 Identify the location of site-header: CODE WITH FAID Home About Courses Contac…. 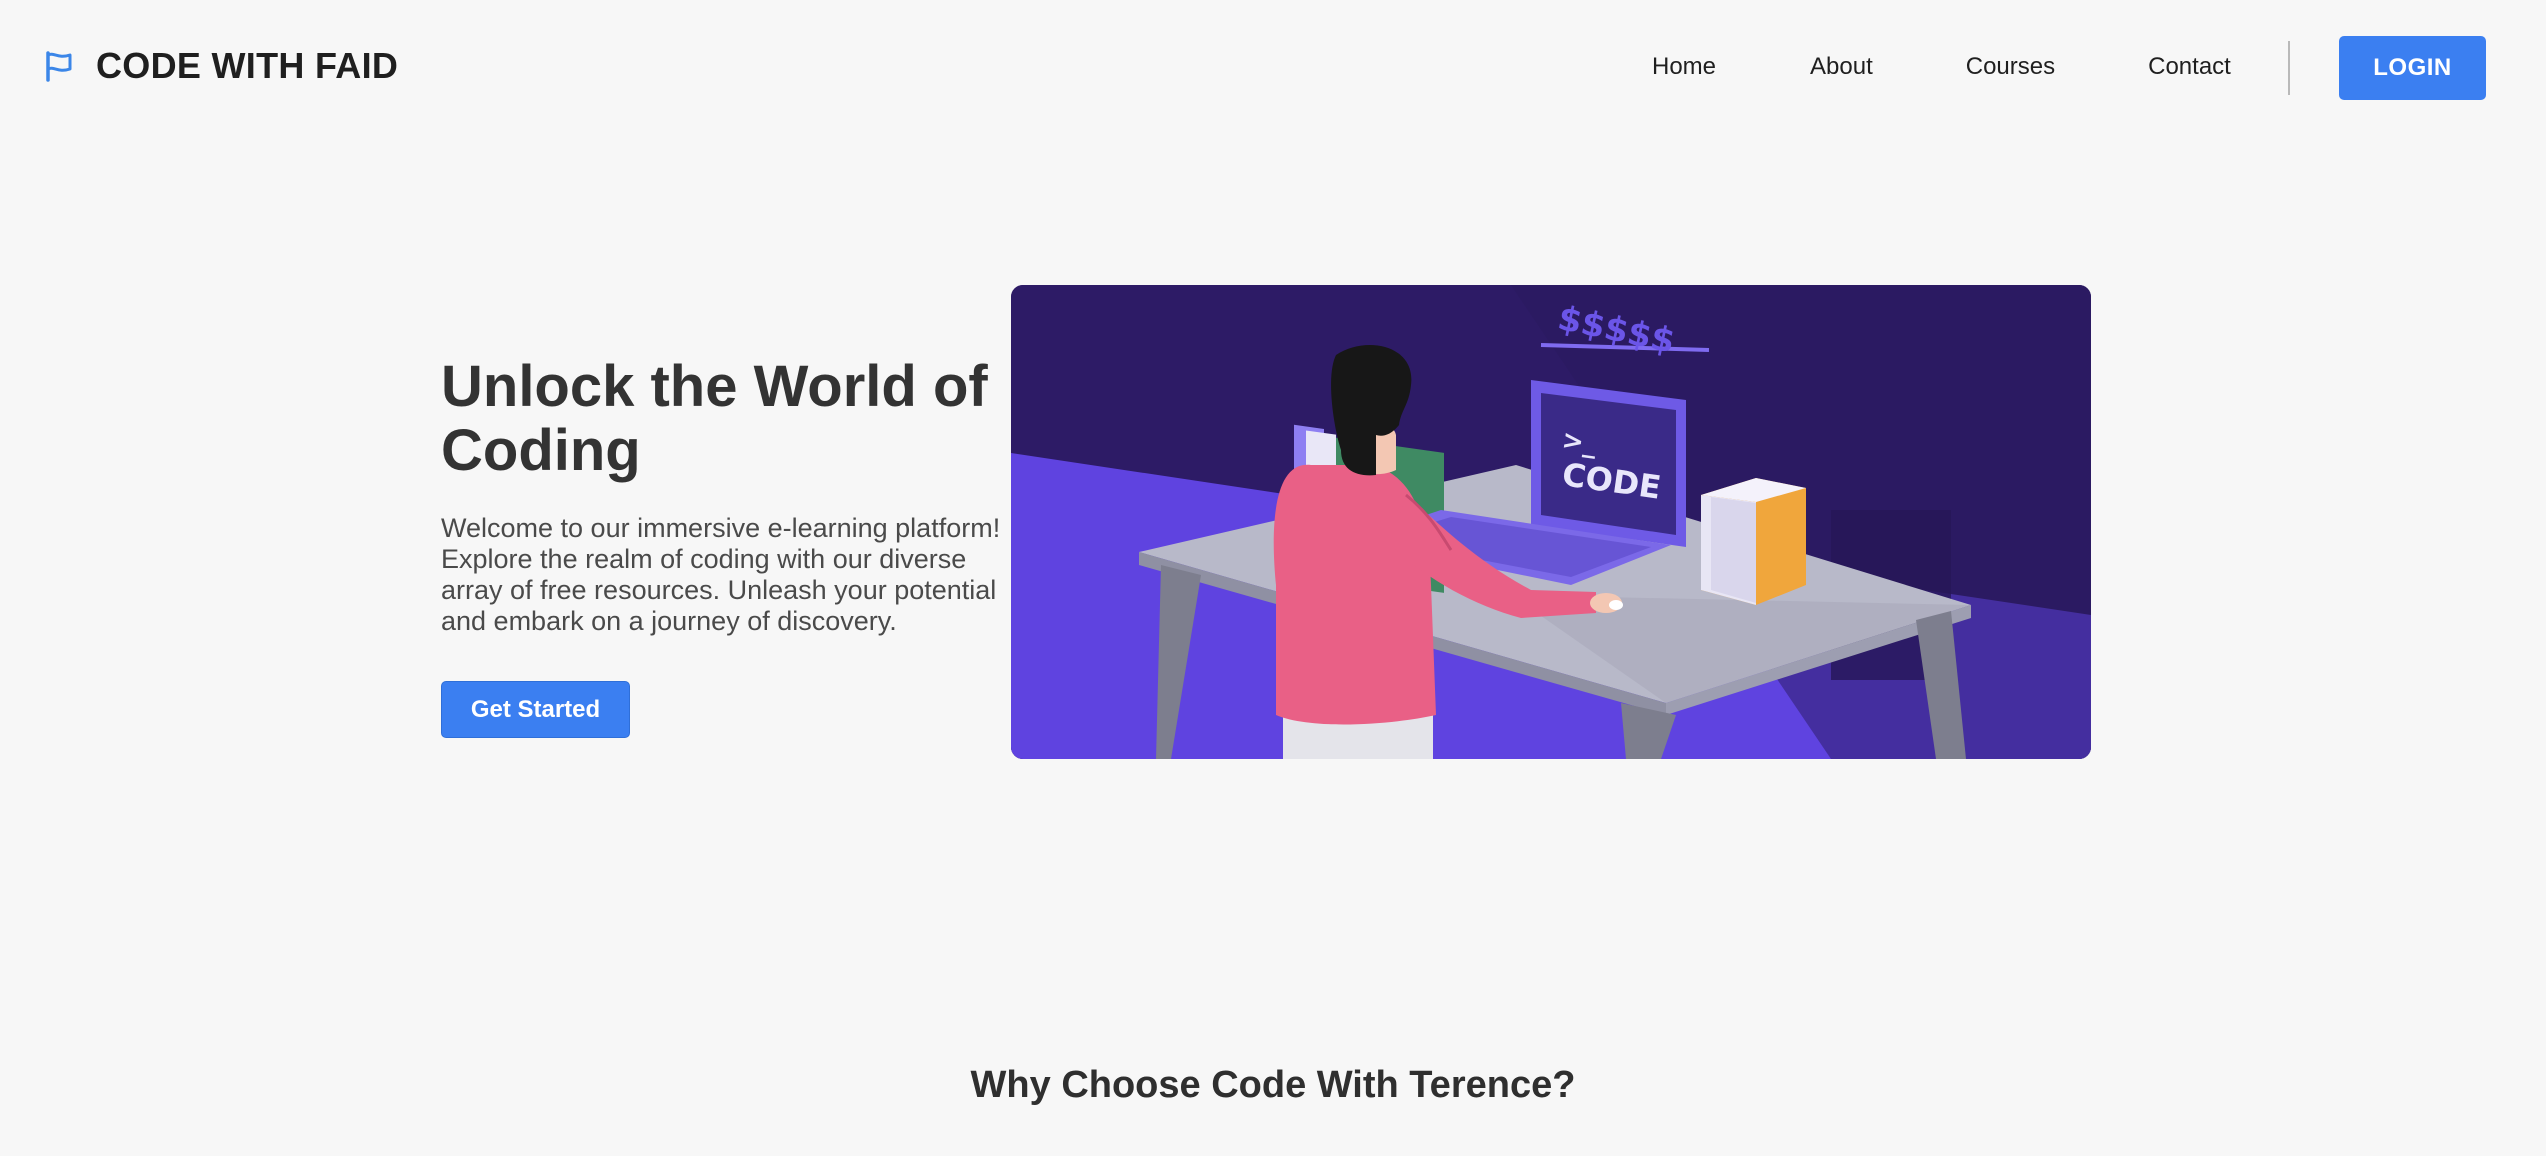
(1273, 68).